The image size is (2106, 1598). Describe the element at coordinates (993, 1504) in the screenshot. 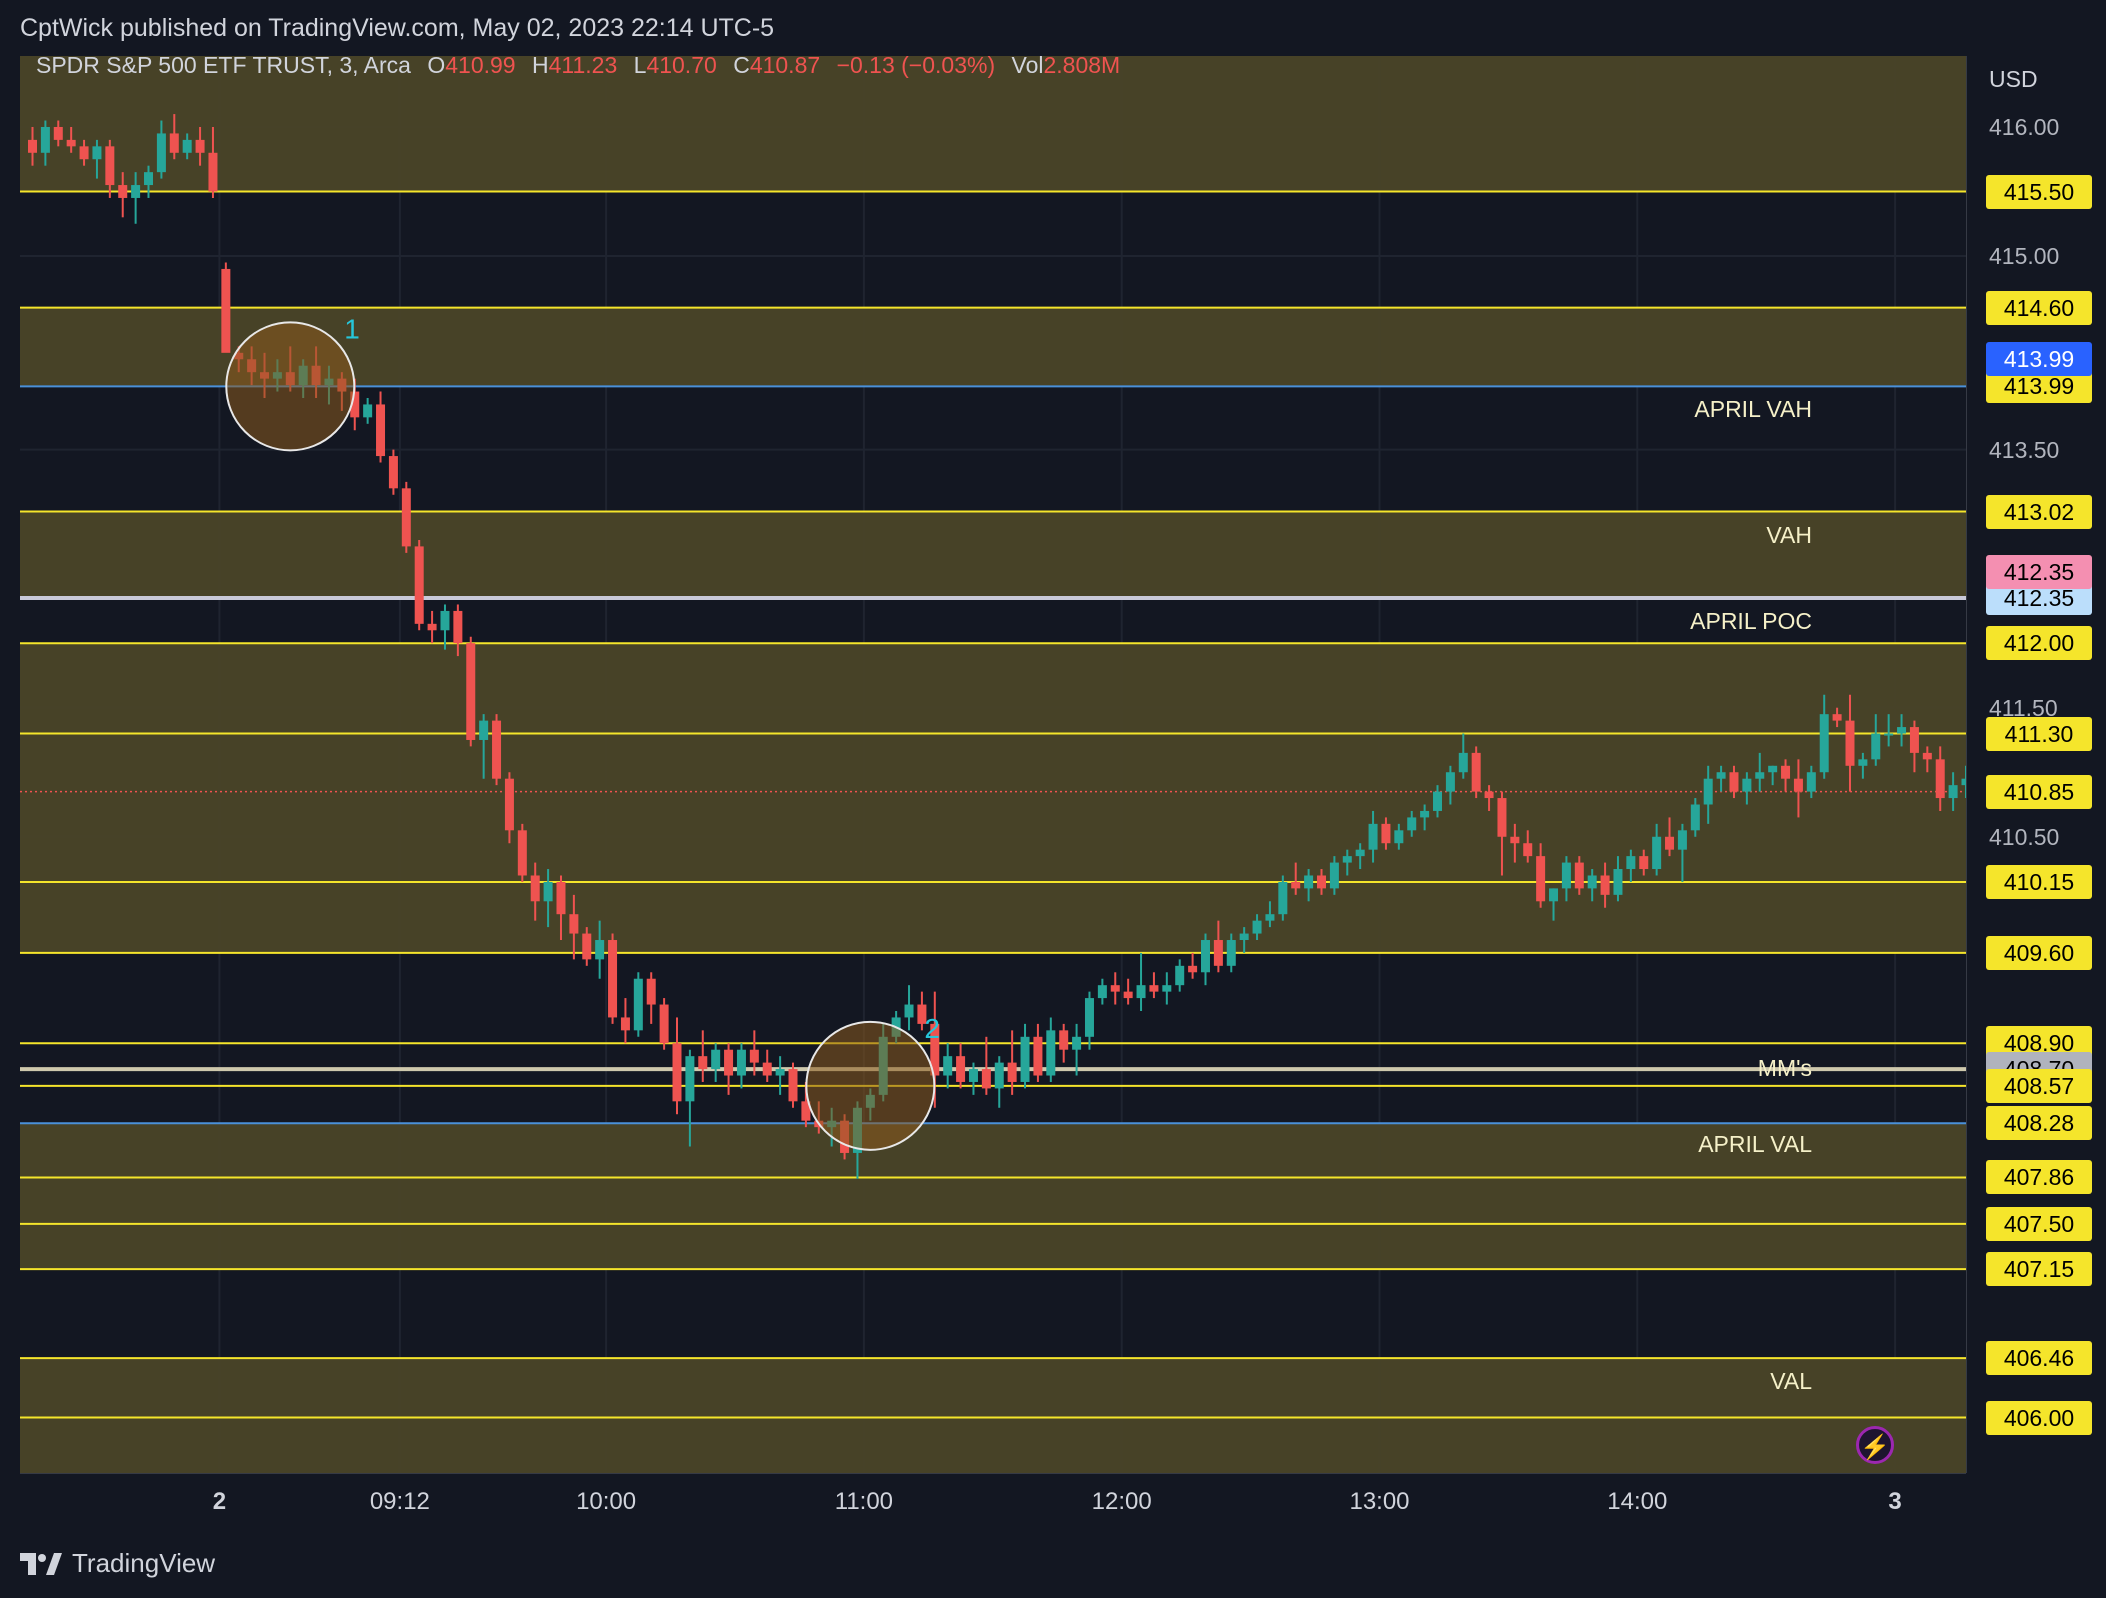

I see `time-axis: 2 09:12 10:00 11:00 12:00 13:00 14:00 3` at that location.